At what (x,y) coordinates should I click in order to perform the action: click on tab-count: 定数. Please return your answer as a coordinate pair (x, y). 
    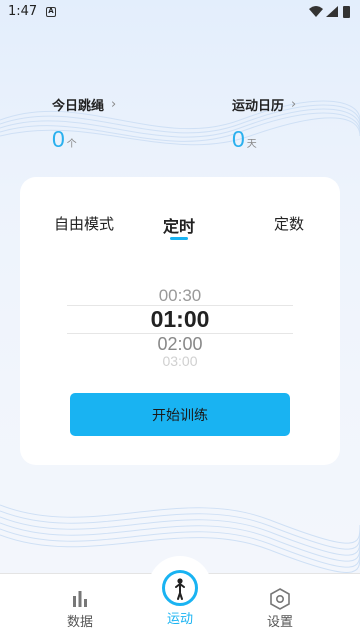
    Looking at the image, I should click on (289, 223).